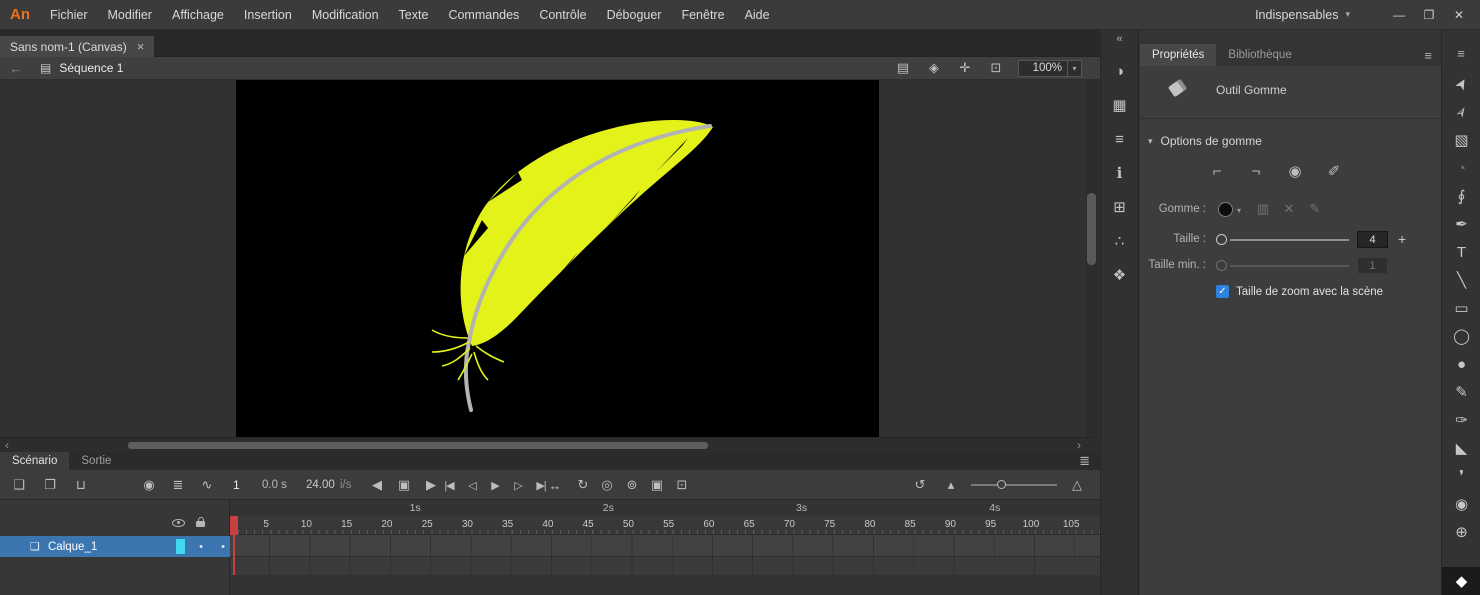 Image resolution: width=1480 pixels, height=595 pixels. What do you see at coordinates (1372, 239) in the screenshot?
I see `size-value-field: 4` at bounding box center [1372, 239].